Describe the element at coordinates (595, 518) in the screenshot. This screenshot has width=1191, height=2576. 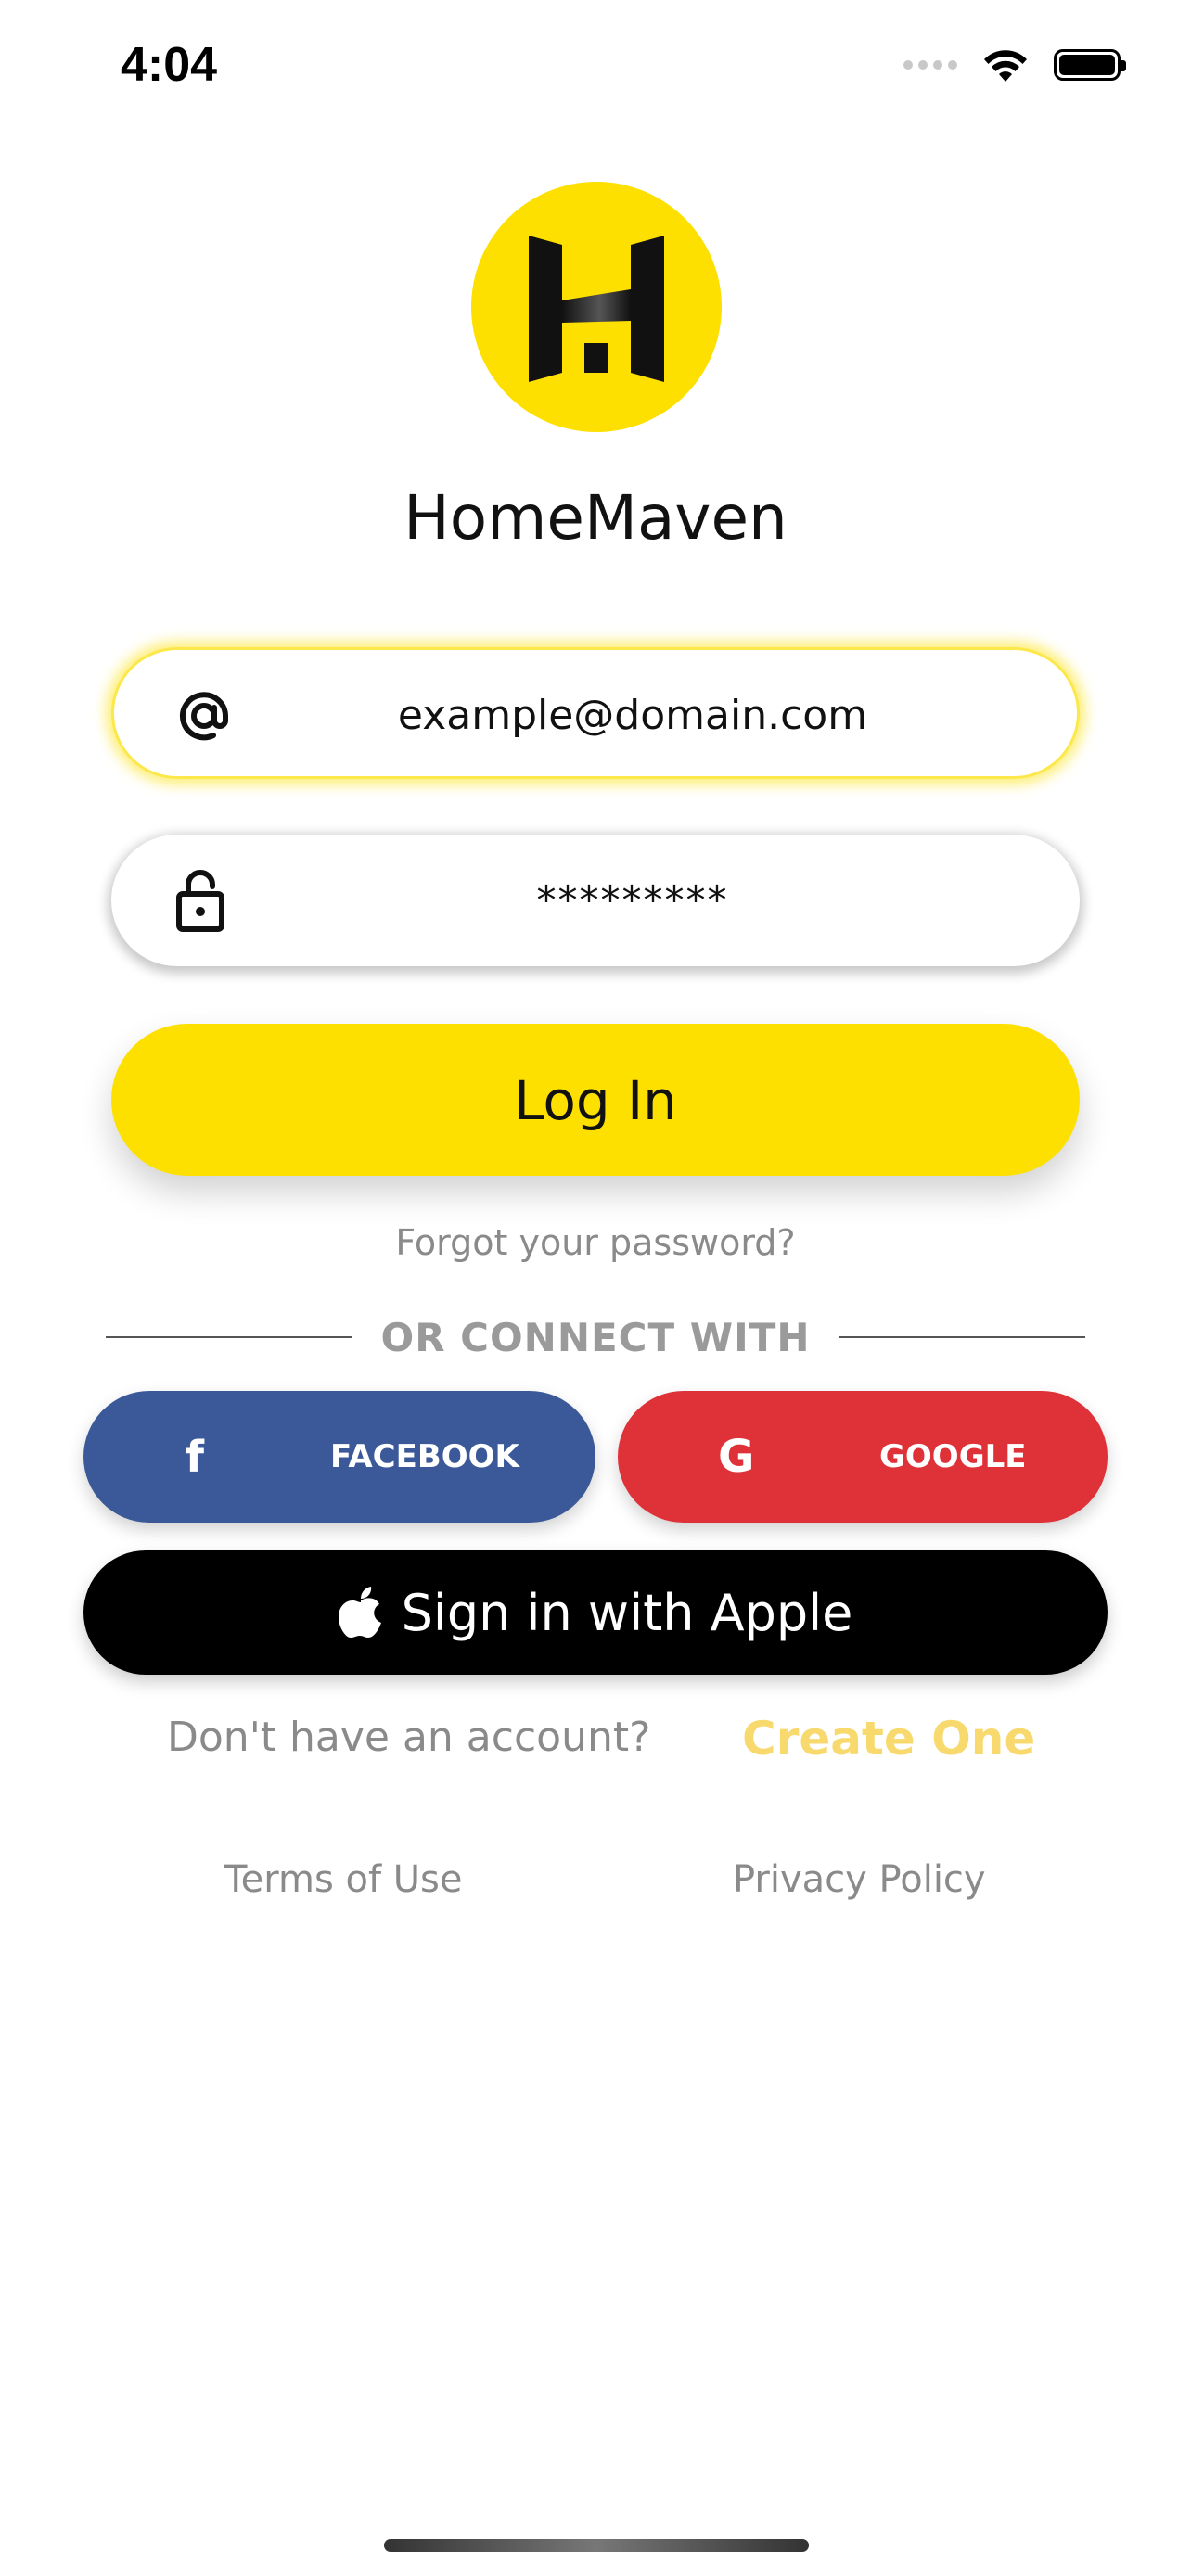
I see `app-name: HomeMaven` at that location.